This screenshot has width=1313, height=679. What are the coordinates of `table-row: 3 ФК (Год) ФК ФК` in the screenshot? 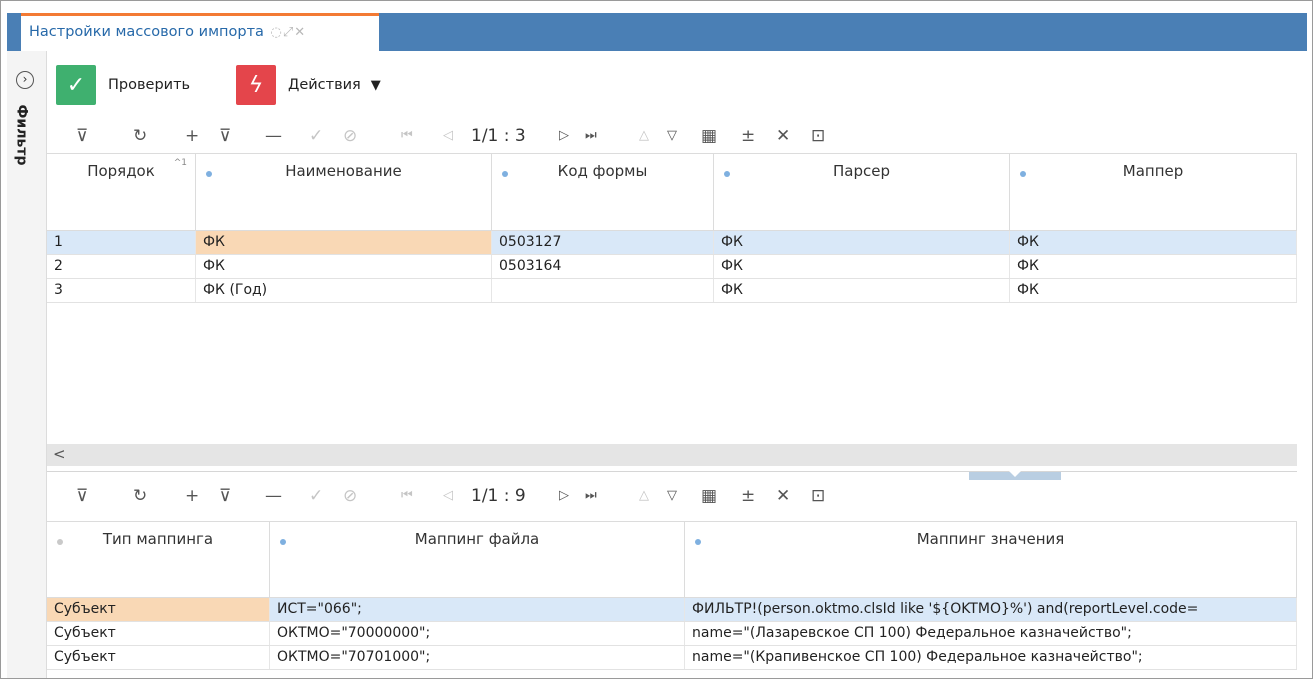 It's located at (672, 291).